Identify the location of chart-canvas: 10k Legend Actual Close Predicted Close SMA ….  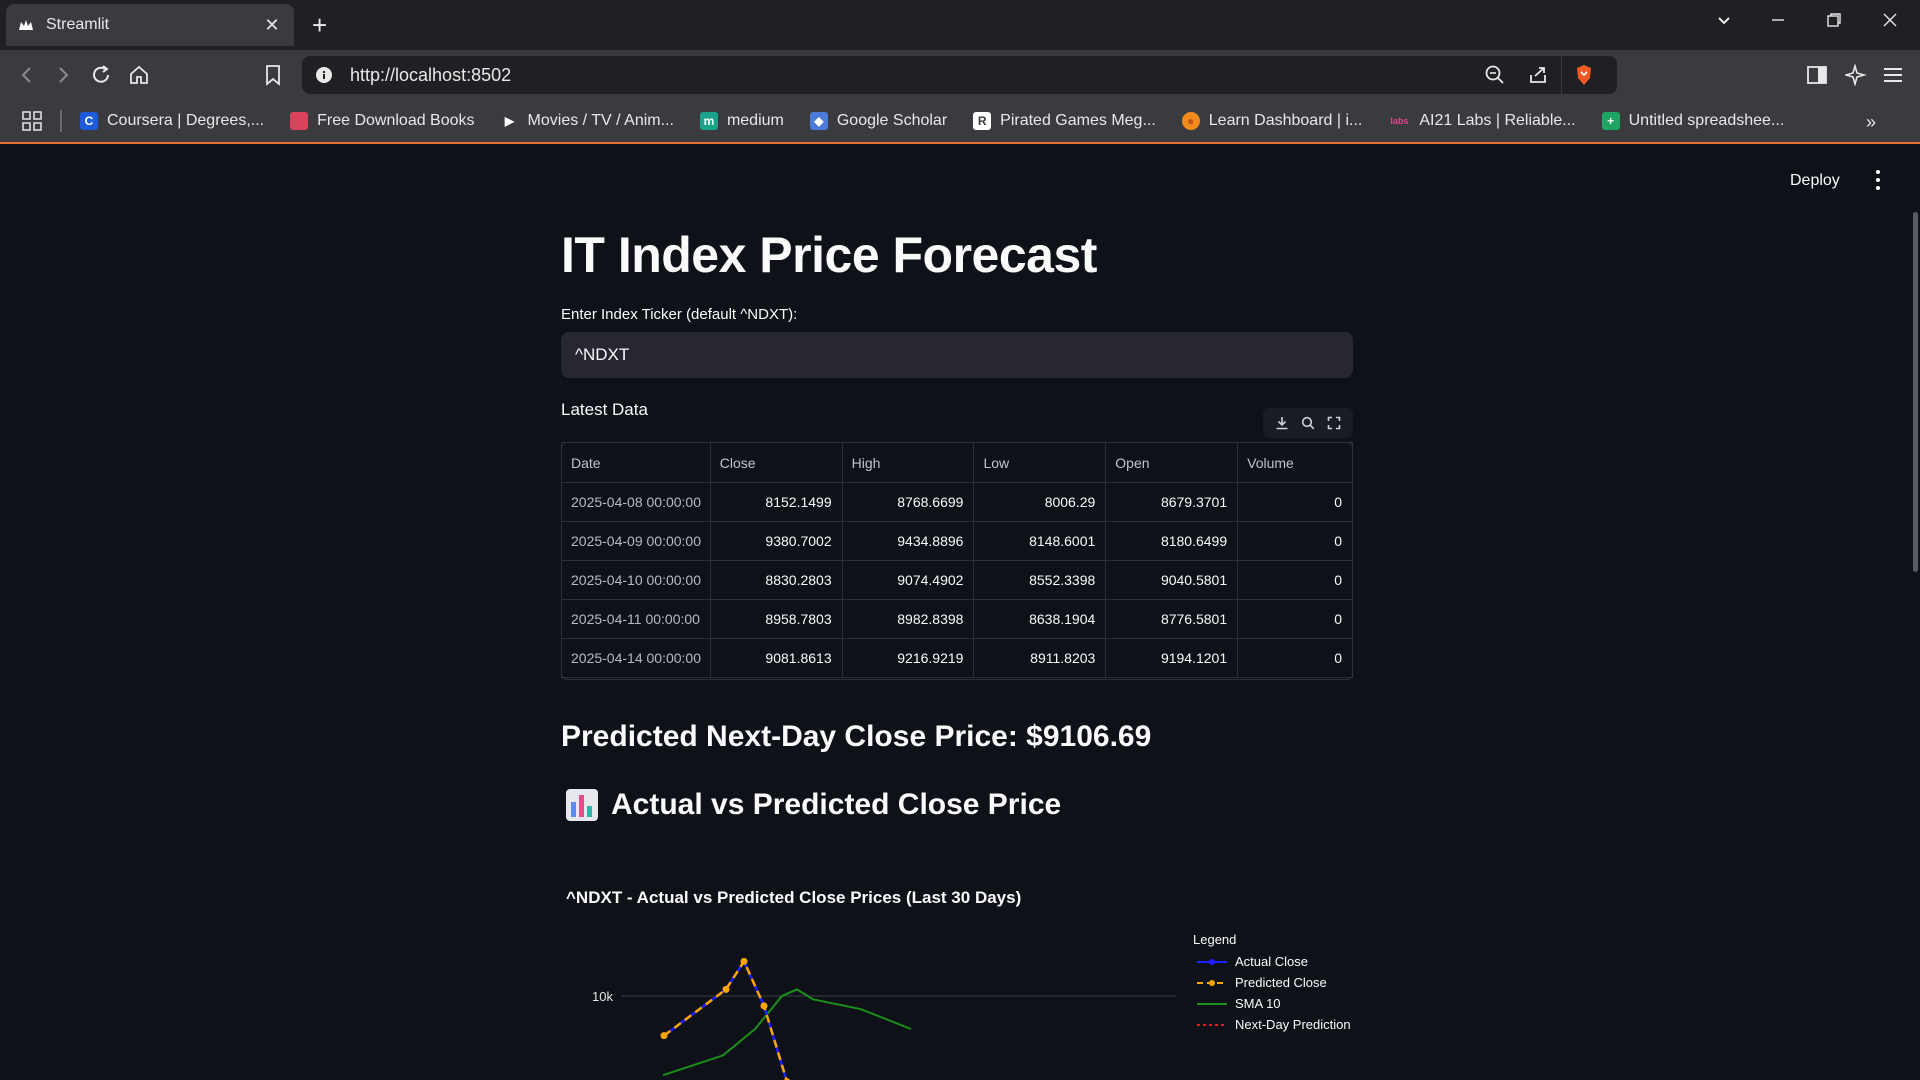
(957, 973).